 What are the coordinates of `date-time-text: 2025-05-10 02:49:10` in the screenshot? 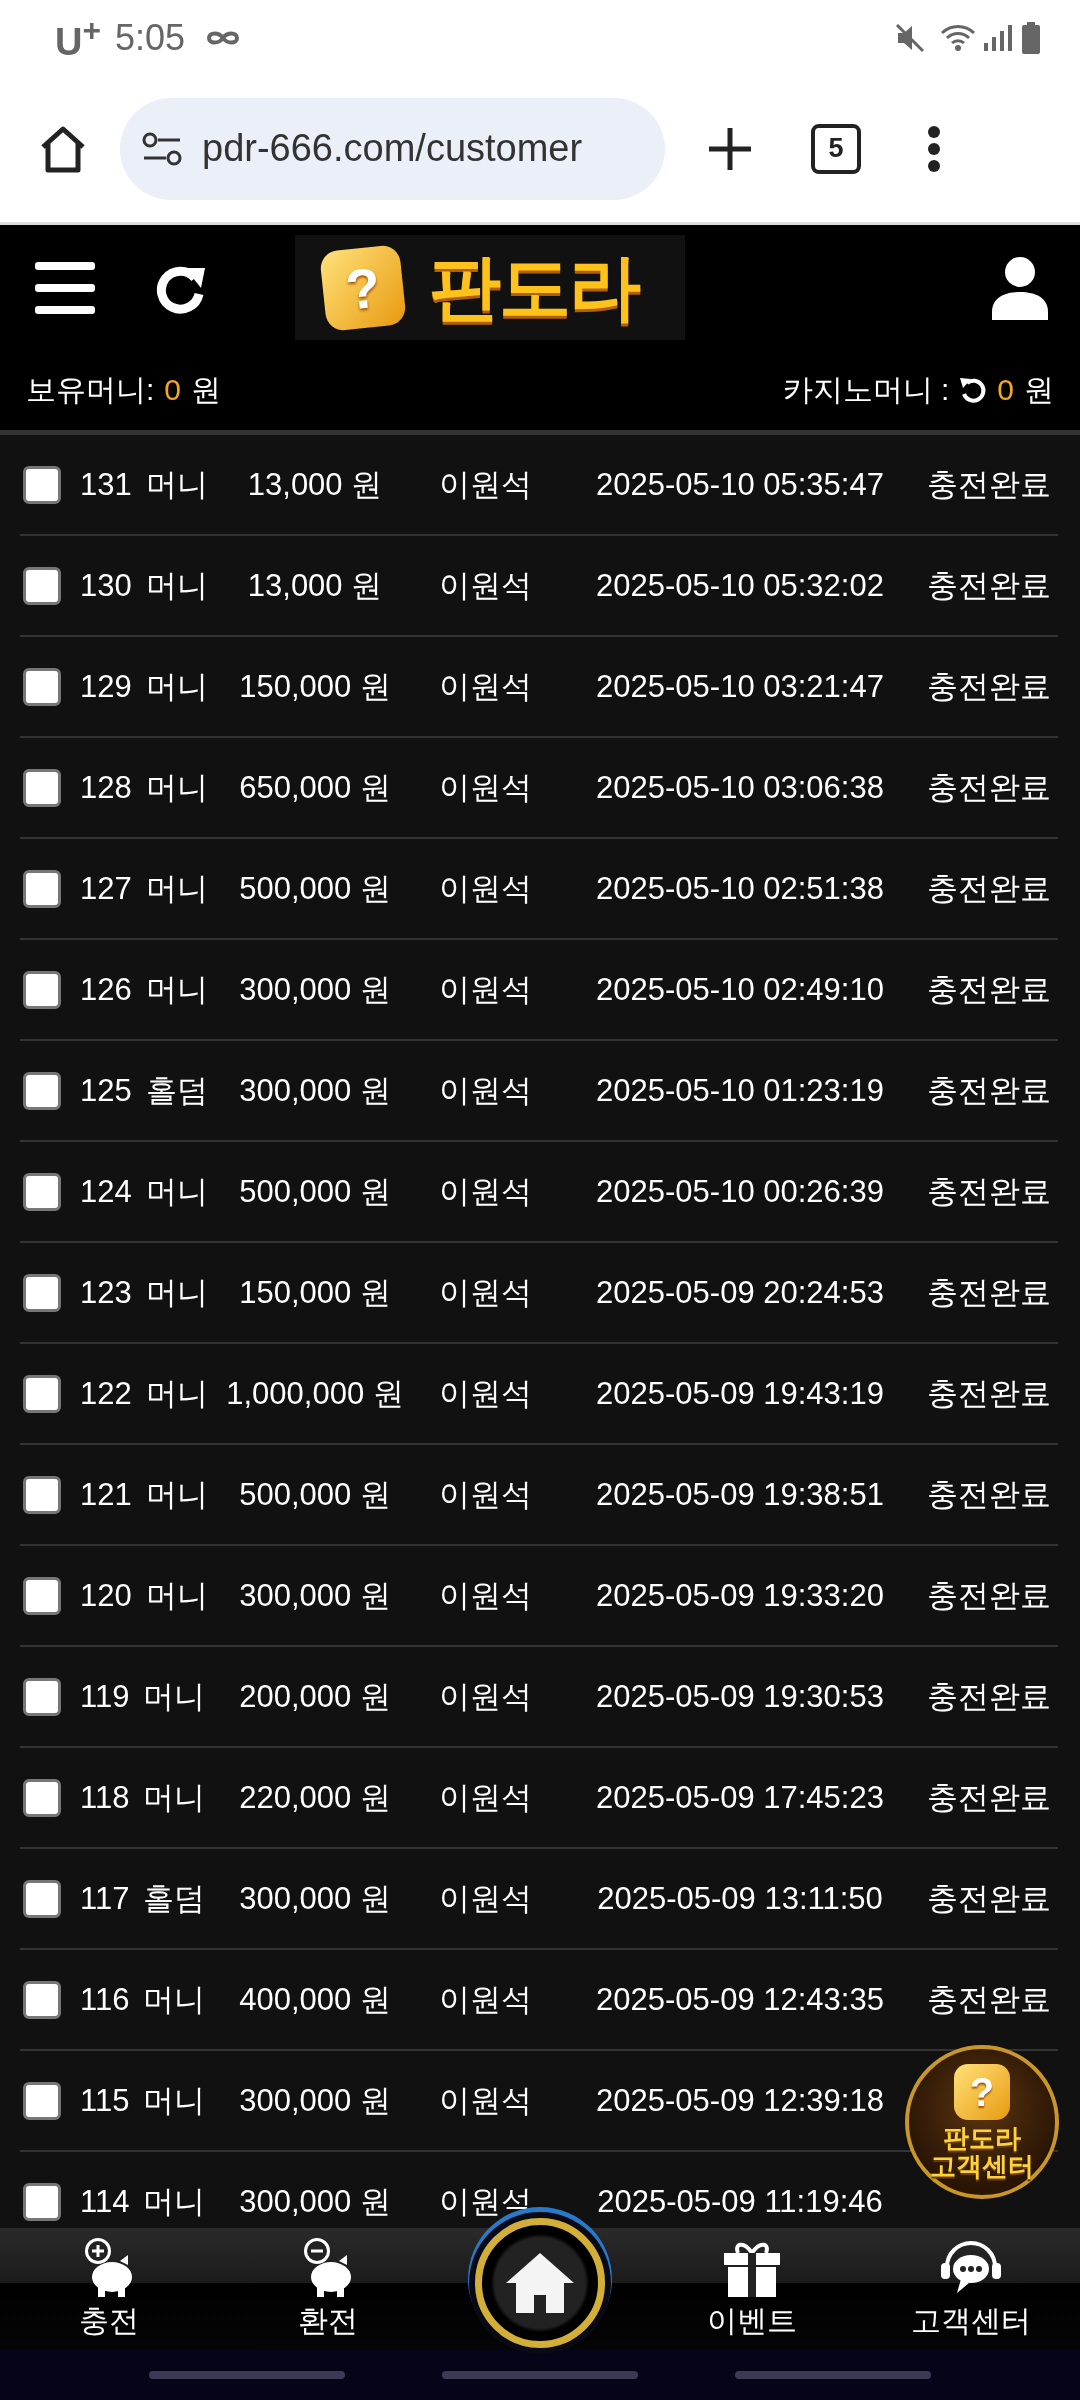 It's located at (740, 989).